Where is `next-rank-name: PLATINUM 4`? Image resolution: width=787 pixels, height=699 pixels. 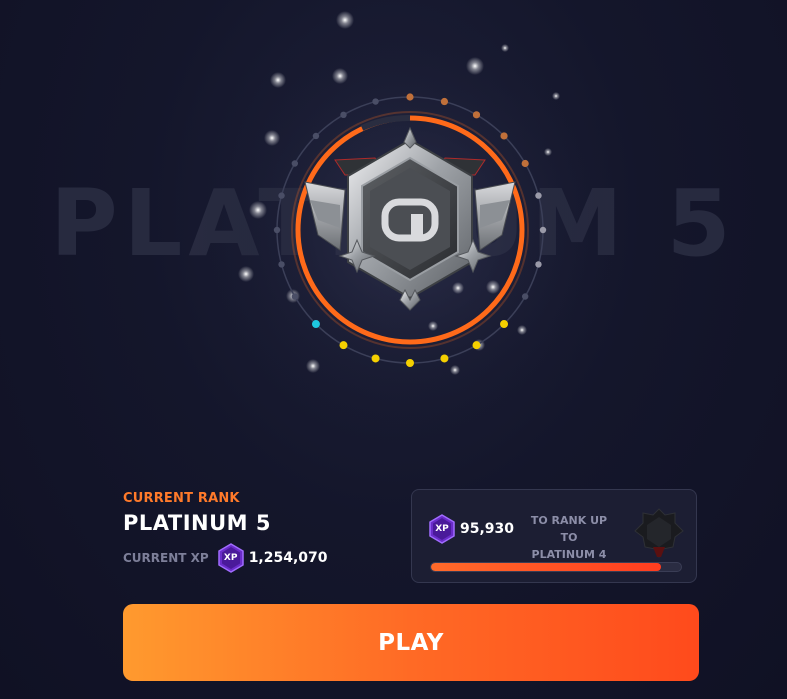
next-rank-name: PLATINUM 4 is located at coordinates (569, 554).